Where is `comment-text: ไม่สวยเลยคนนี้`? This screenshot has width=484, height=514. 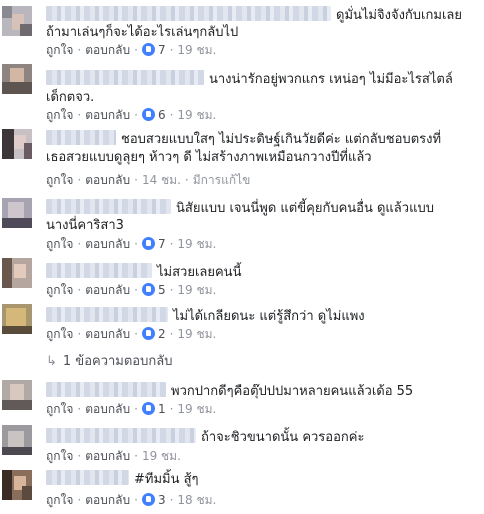 comment-text: ไม่สวยเลยคนนี้ is located at coordinates (199, 272).